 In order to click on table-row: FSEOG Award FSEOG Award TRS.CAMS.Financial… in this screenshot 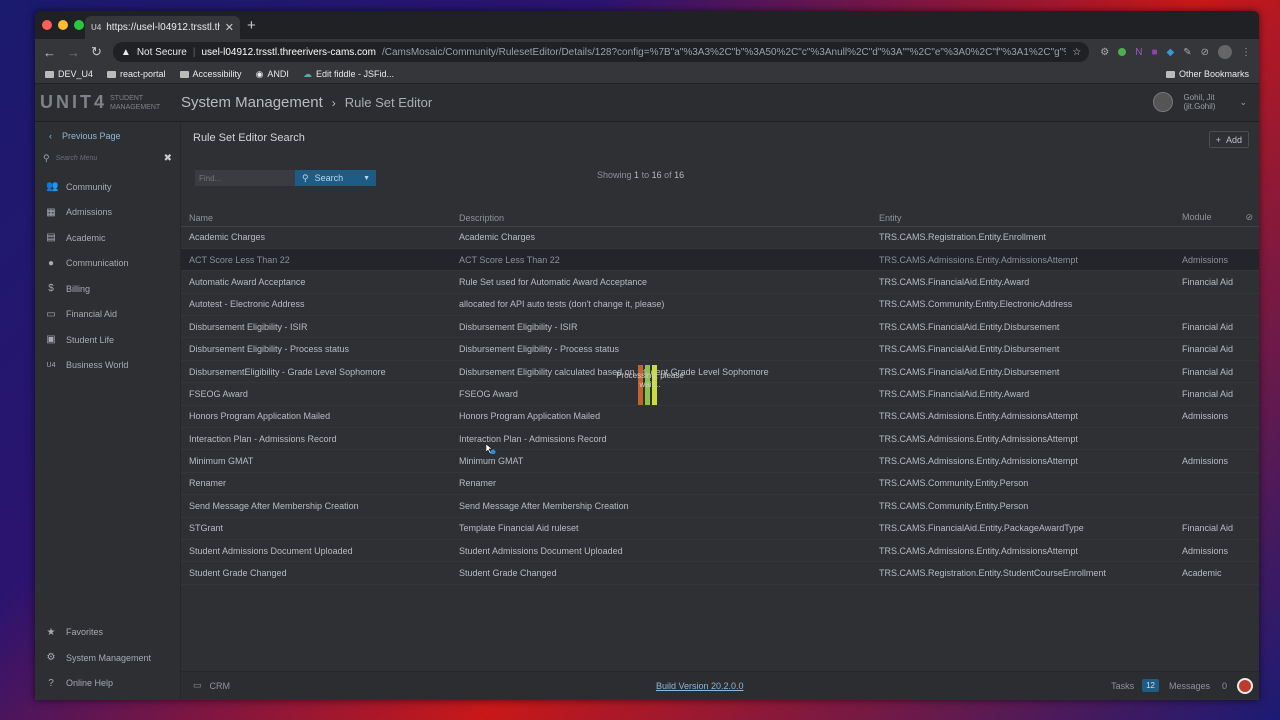, I will do `click(720, 394)`.